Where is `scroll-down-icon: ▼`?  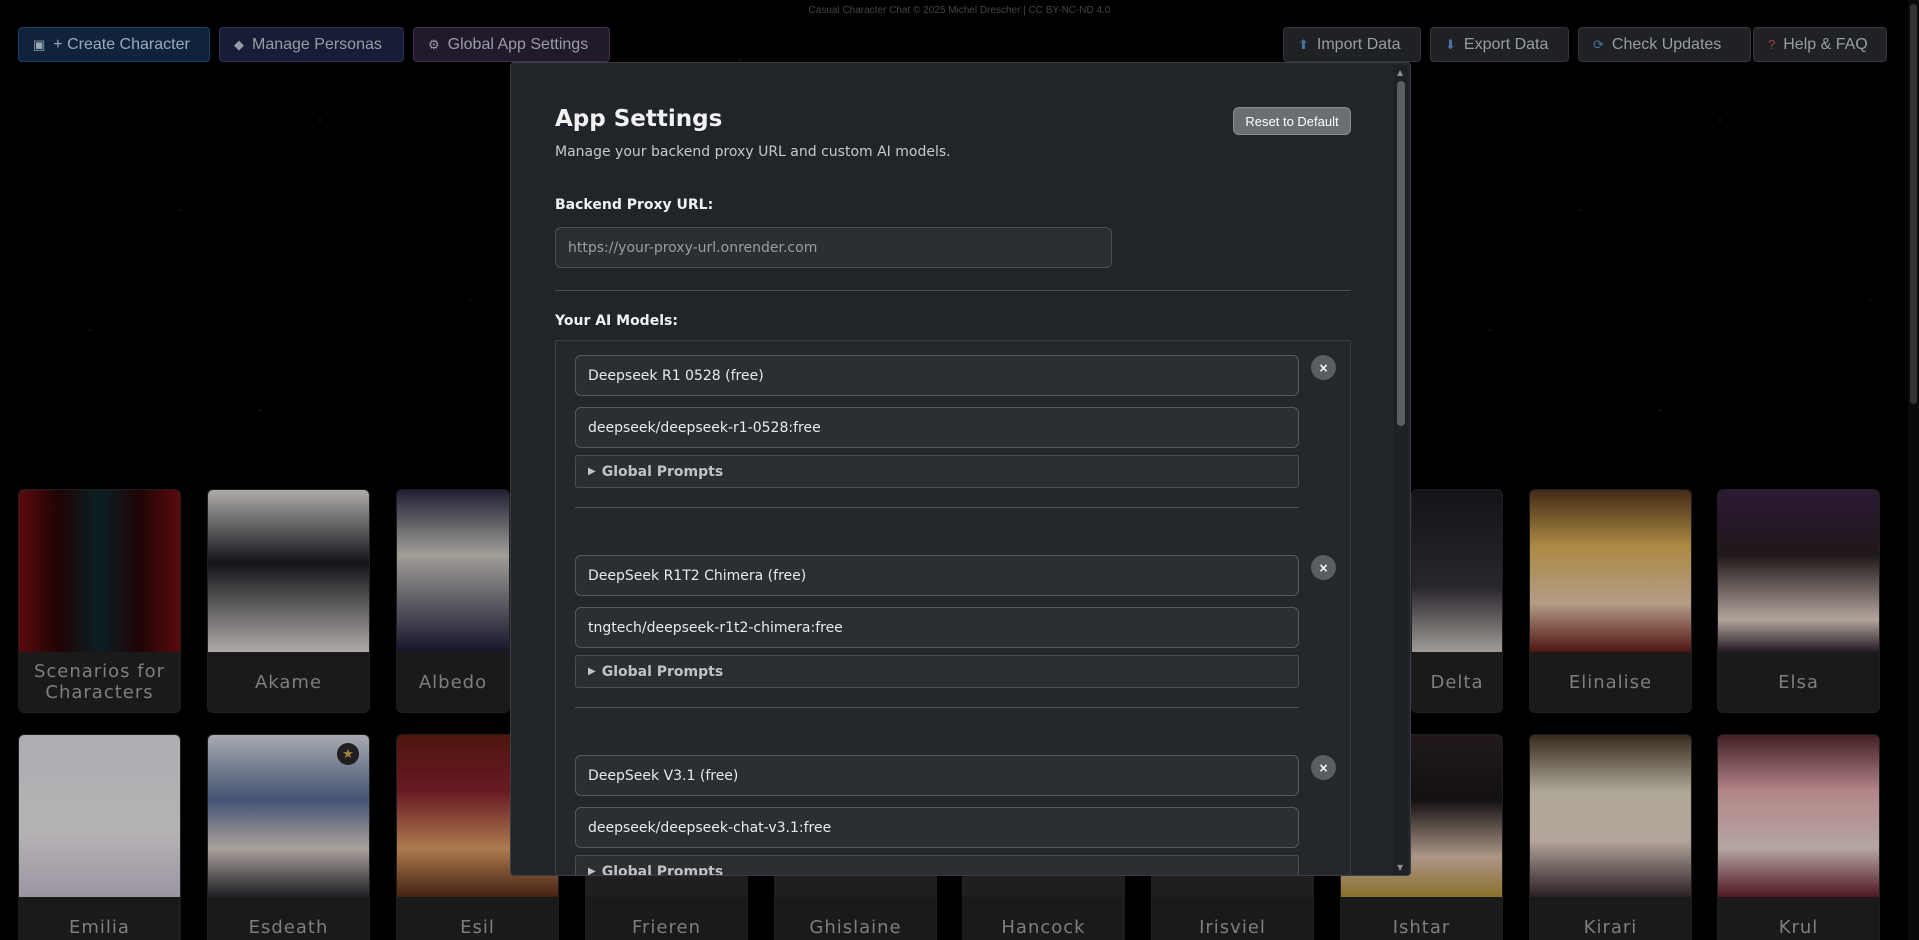
scroll-down-icon: ▼ is located at coordinates (1400, 867).